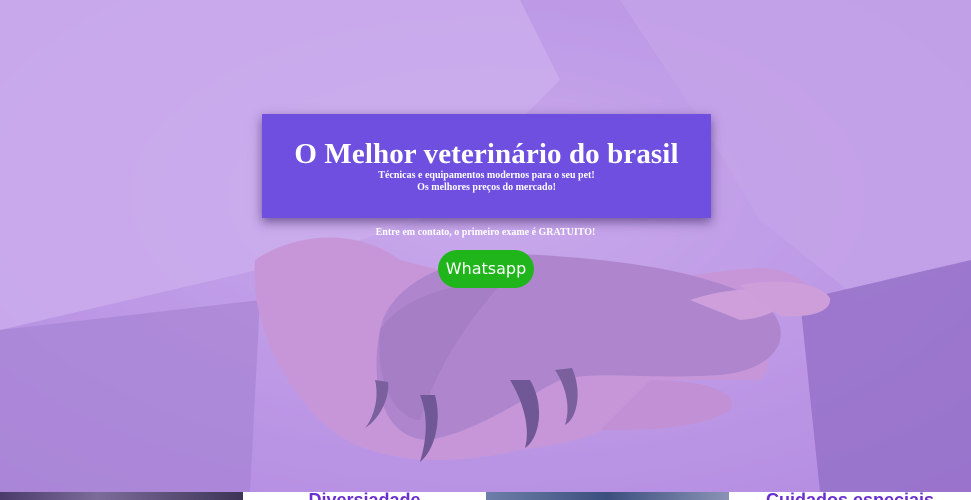  Describe the element at coordinates (486, 269) in the screenshot. I see `whatsapp-button: Whatsapp` at that location.